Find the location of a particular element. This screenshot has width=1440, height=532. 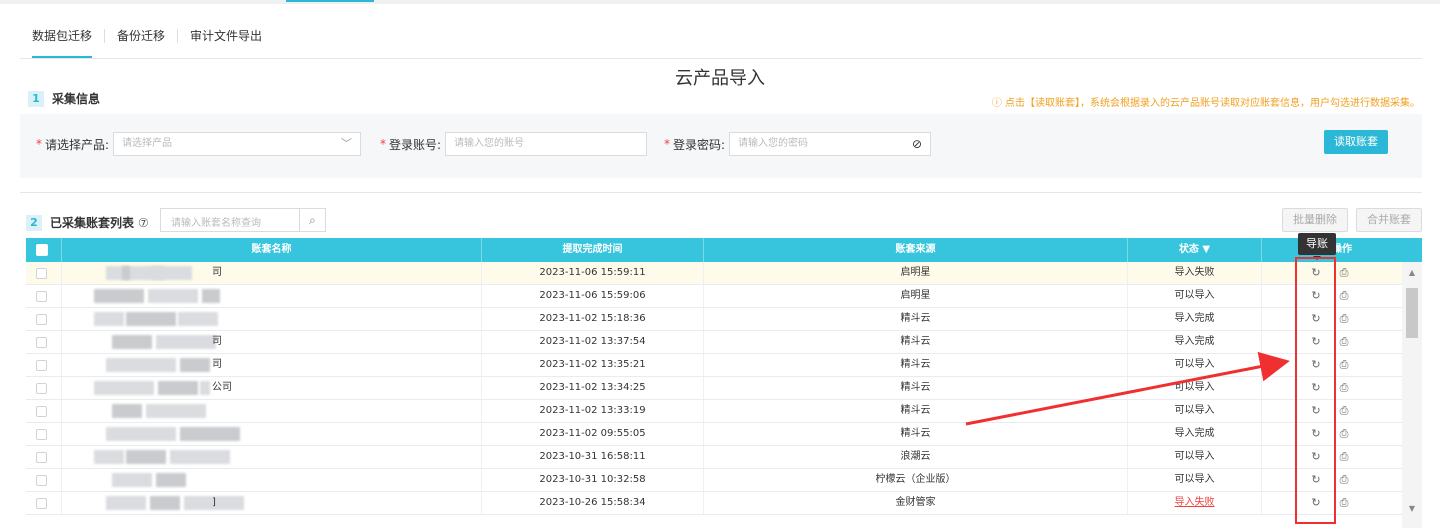

table-row: 2023-11-02 15:18:36 精斗云 导入完成 ↻ ⎙ is located at coordinates (714, 319).